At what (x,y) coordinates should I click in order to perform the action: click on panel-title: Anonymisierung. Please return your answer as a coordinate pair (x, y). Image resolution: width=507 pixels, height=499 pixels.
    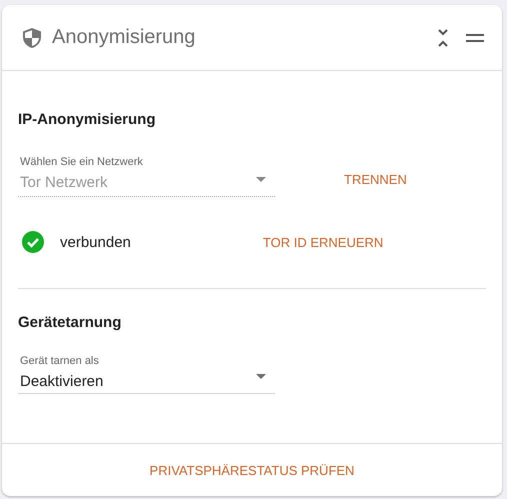
    Looking at the image, I should click on (124, 37).